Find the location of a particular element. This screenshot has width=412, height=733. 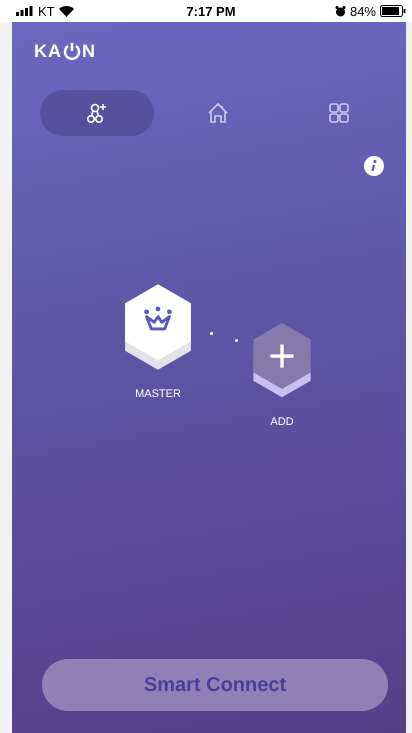

battery-icon is located at coordinates (393, 11).